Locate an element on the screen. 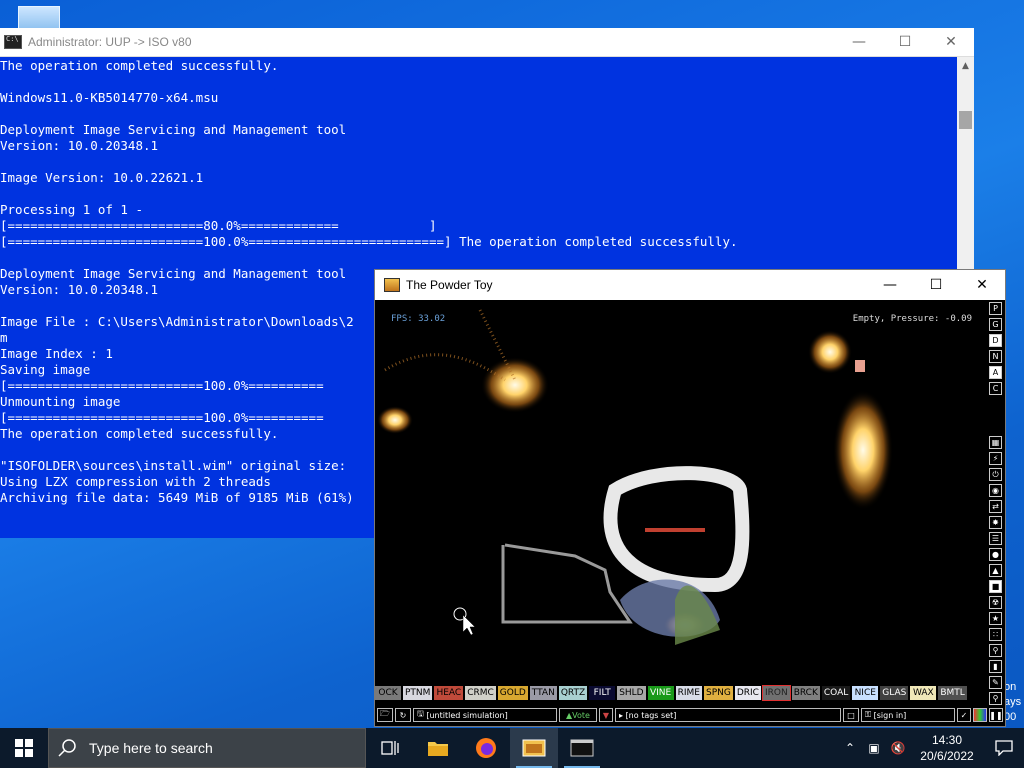 This screenshot has width=1024, height=768. open-save-icon: 🗁 is located at coordinates (385, 715).